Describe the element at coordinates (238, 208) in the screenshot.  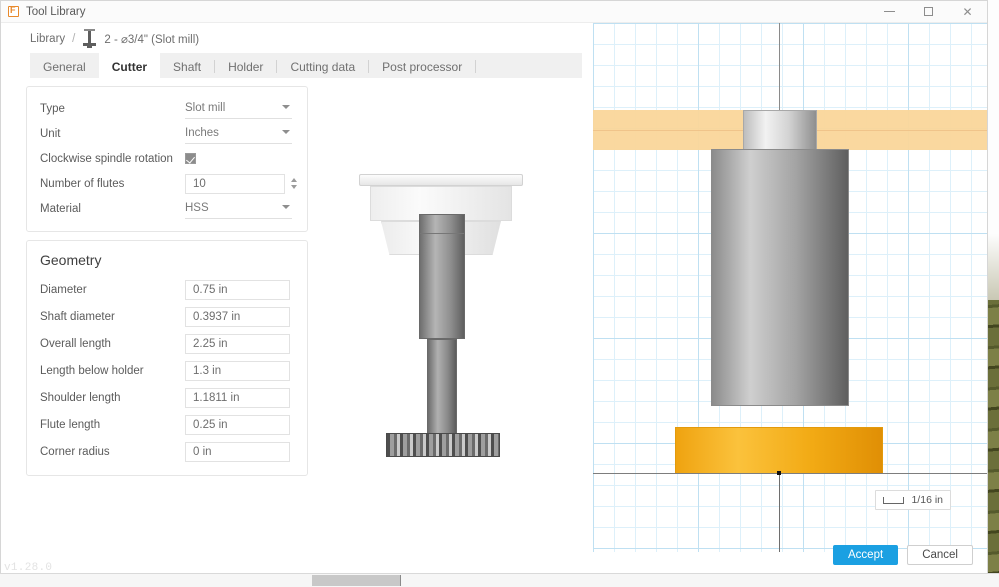
I see `material-select: HSS` at that location.